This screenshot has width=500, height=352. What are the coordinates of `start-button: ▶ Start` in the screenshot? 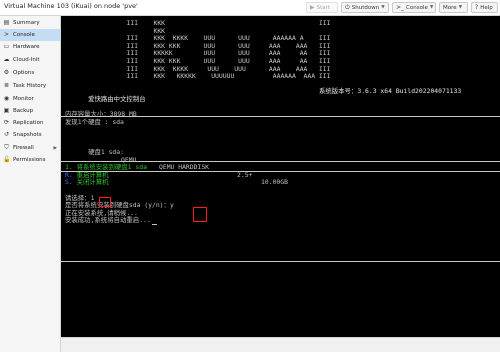 It's located at (322, 7).